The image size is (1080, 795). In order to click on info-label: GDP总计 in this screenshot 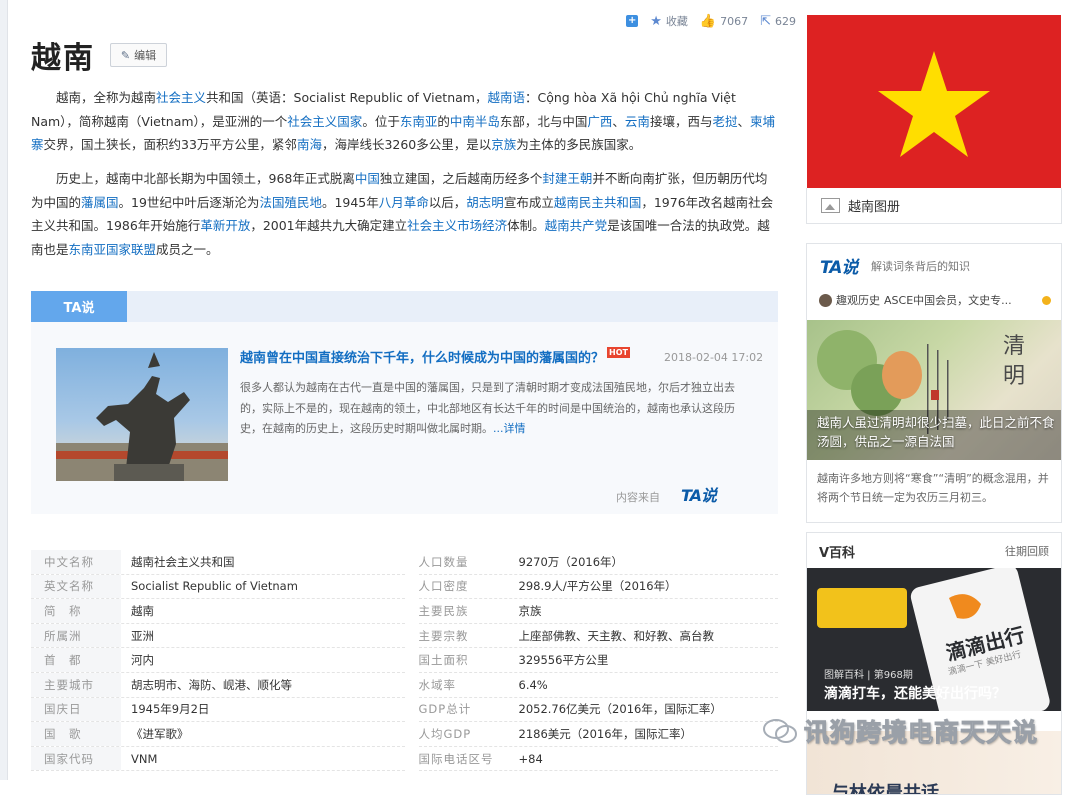, I will do `click(445, 709)`.